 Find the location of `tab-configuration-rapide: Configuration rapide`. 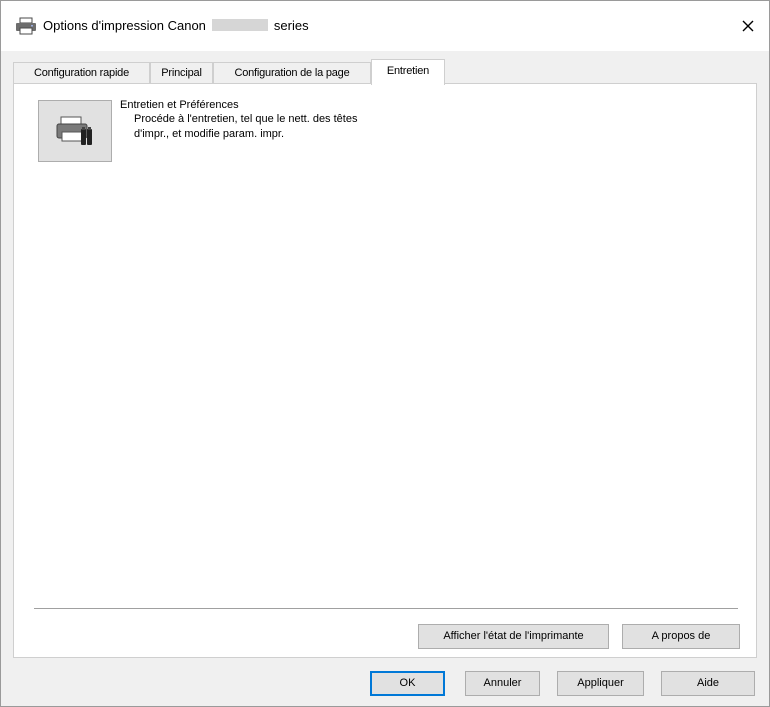

tab-configuration-rapide: Configuration rapide is located at coordinates (81, 73).